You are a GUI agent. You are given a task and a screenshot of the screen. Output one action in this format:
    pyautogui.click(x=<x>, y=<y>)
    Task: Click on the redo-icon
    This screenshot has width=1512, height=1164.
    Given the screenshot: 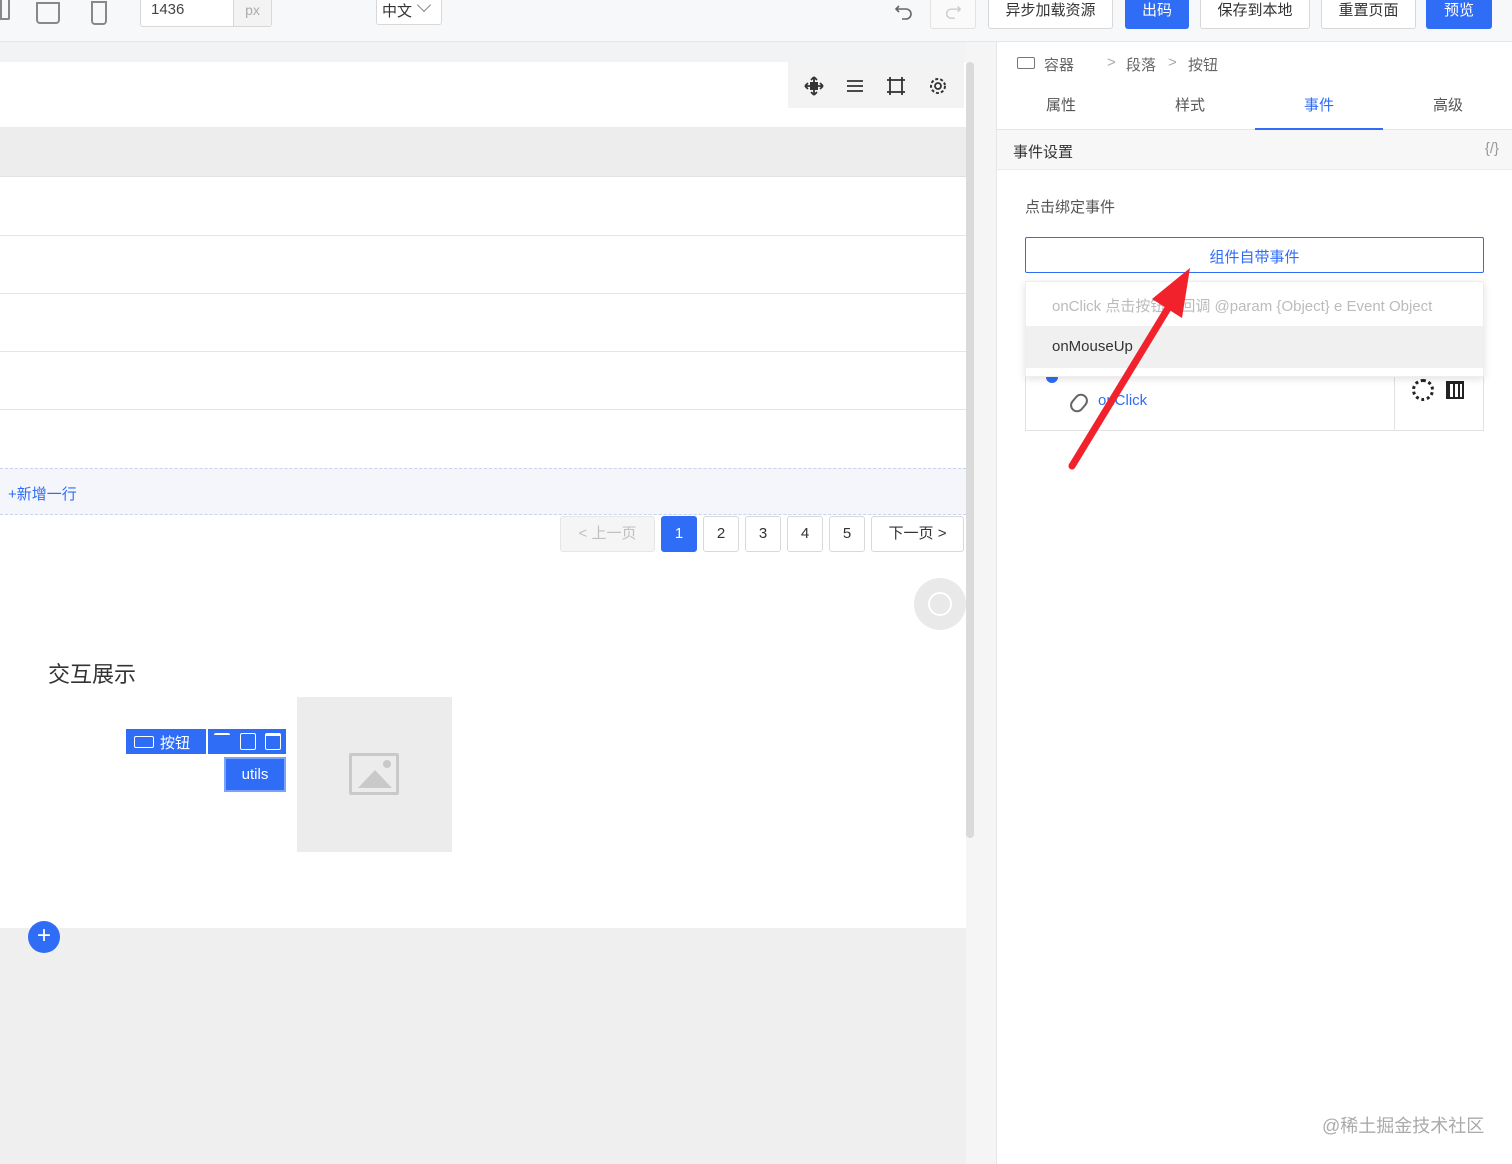 What is the action you would take?
    pyautogui.click(x=953, y=12)
    